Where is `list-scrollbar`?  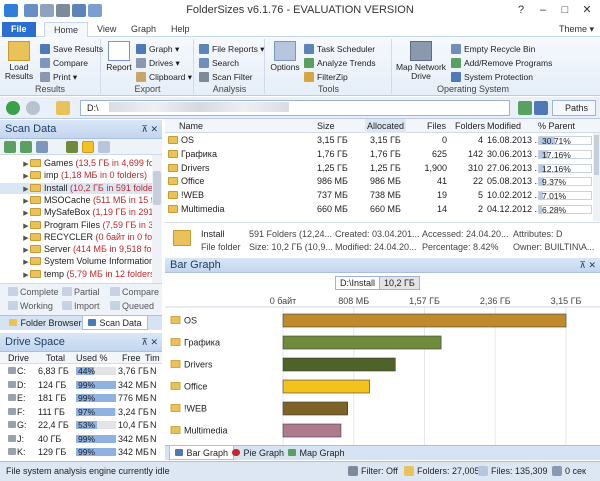
list-scrollbar is located at coordinates (596, 177).